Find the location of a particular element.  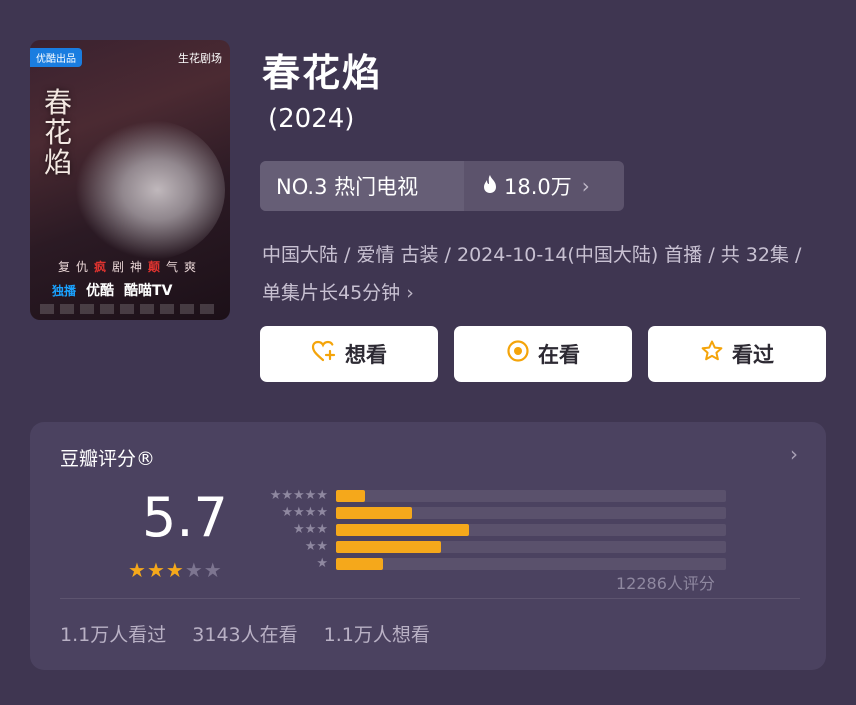

distribution-row: ★★★ is located at coordinates (491, 529).